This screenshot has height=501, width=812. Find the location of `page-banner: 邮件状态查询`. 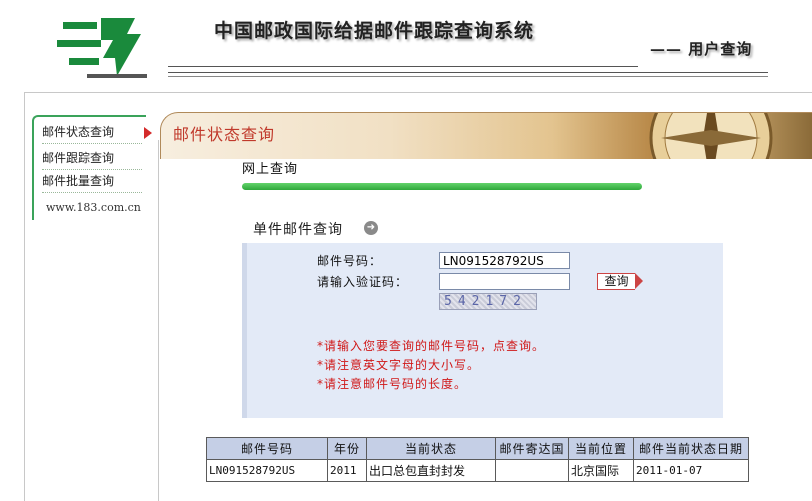

page-banner: 邮件状态查询 is located at coordinates (486, 135).